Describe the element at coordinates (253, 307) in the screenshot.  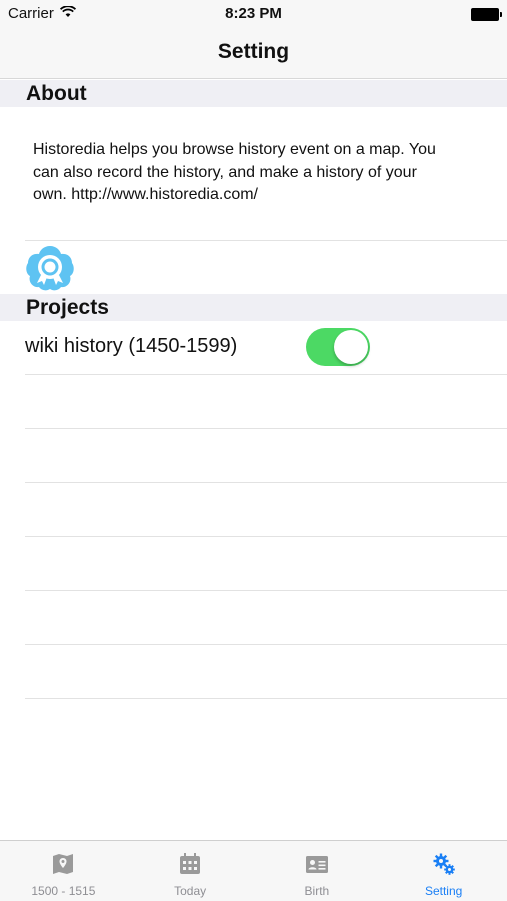
I see `projects-section-header: Projects` at that location.